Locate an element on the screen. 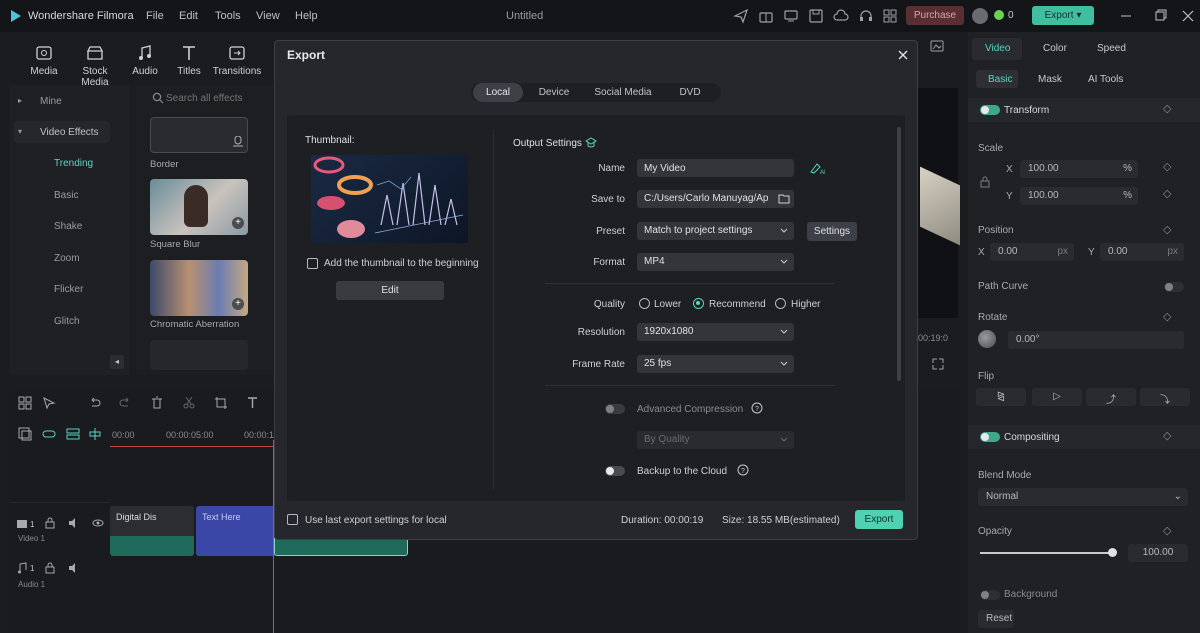 This screenshot has width=1200, height=633. compression-mode-select: By Quality is located at coordinates (715, 440).